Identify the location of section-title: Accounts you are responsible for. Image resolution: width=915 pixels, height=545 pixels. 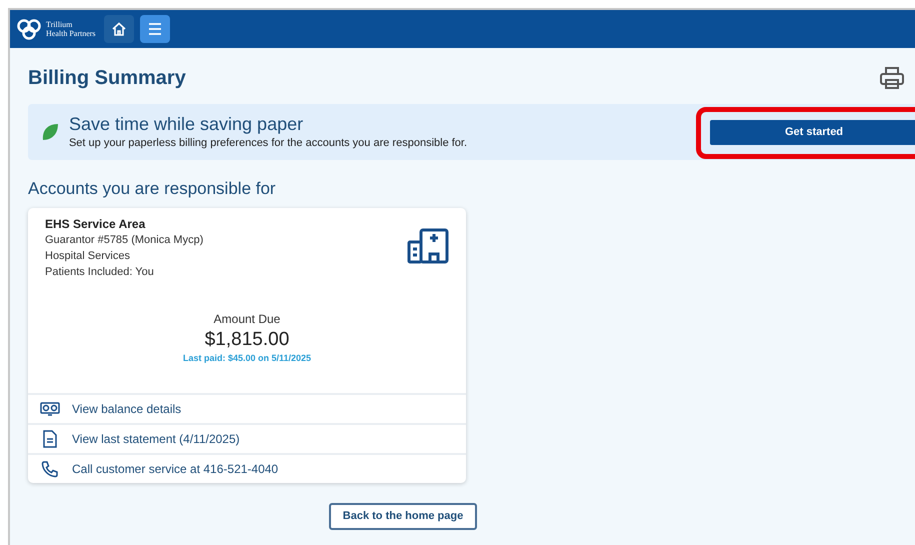
(152, 189).